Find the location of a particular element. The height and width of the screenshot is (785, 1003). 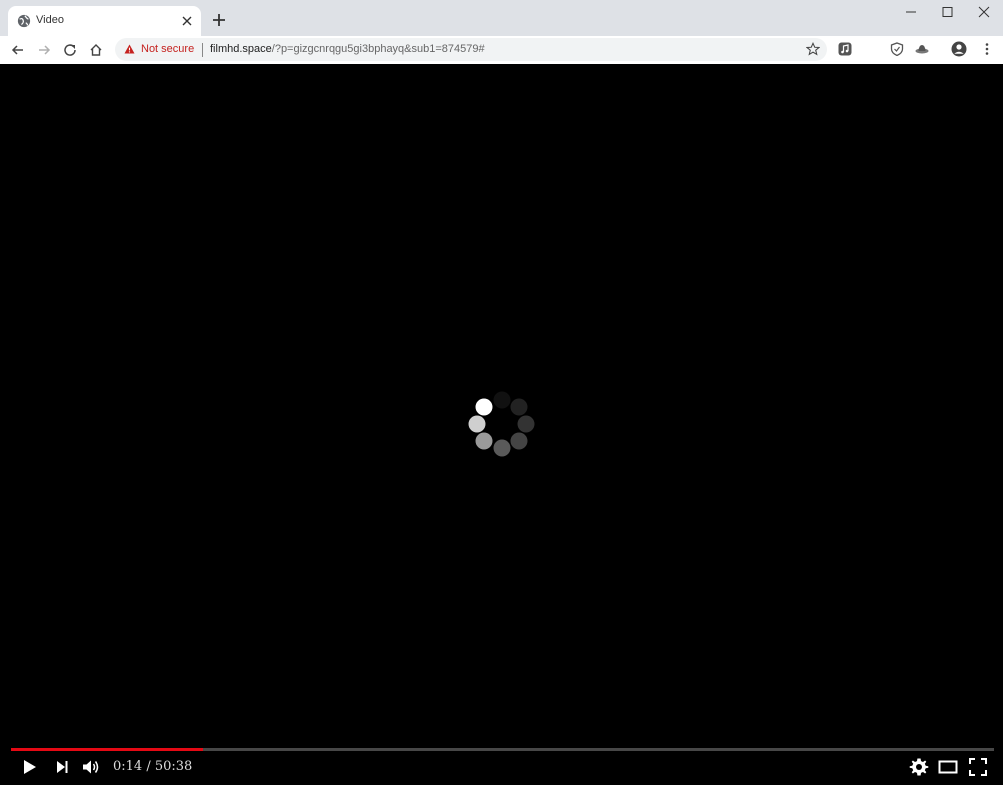

play-icon is located at coordinates (29, 767).